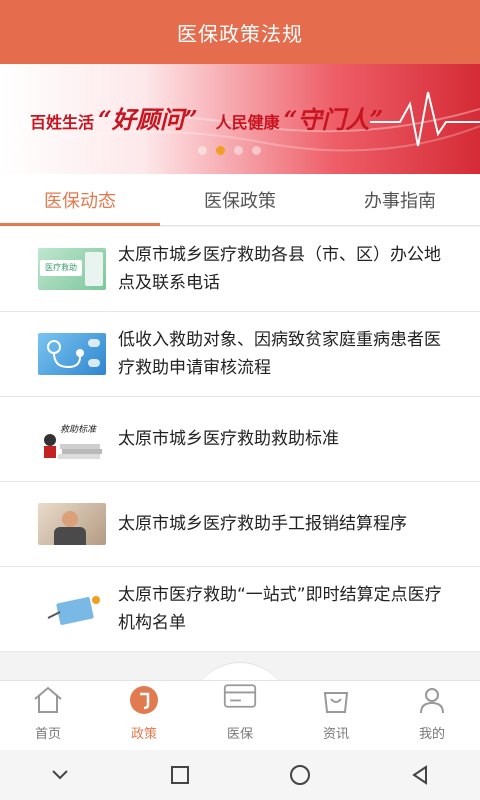 The height and width of the screenshot is (800, 480). Describe the element at coordinates (229, 150) in the screenshot. I see `carousel-dots` at that location.